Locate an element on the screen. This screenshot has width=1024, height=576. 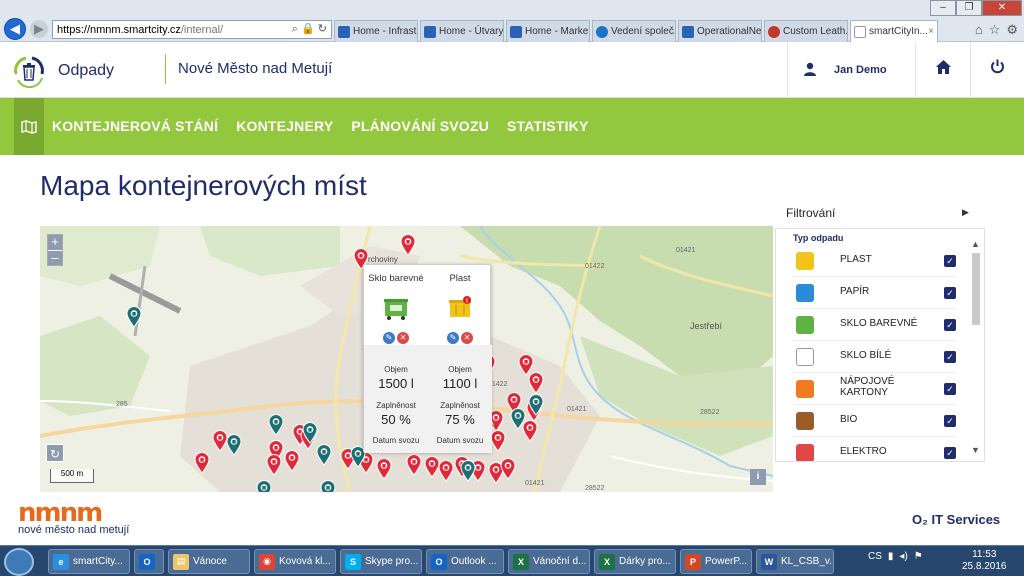
network-icon: ▮ is located at coordinates (891, 556).